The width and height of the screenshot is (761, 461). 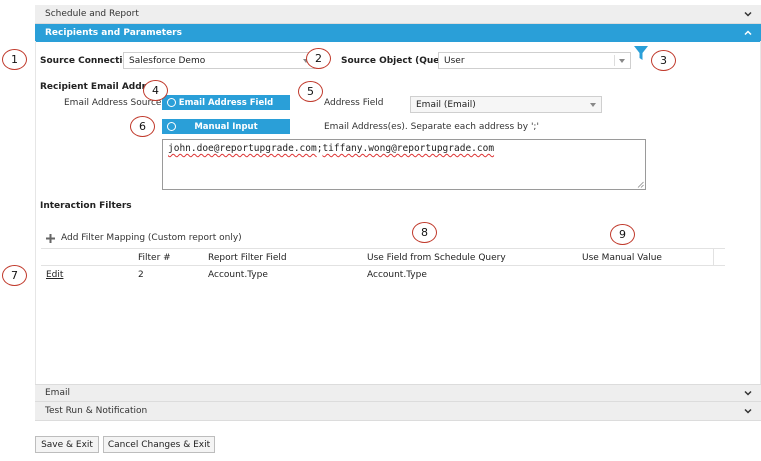 What do you see at coordinates (506, 104) in the screenshot?
I see `address-field-select: Email (Email)` at bounding box center [506, 104].